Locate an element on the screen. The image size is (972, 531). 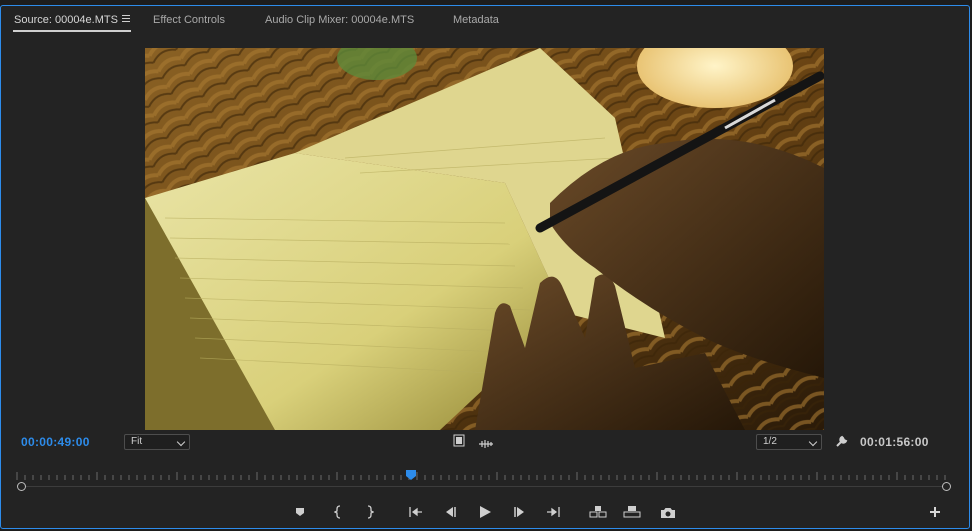
plus-icon is located at coordinates (935, 512).